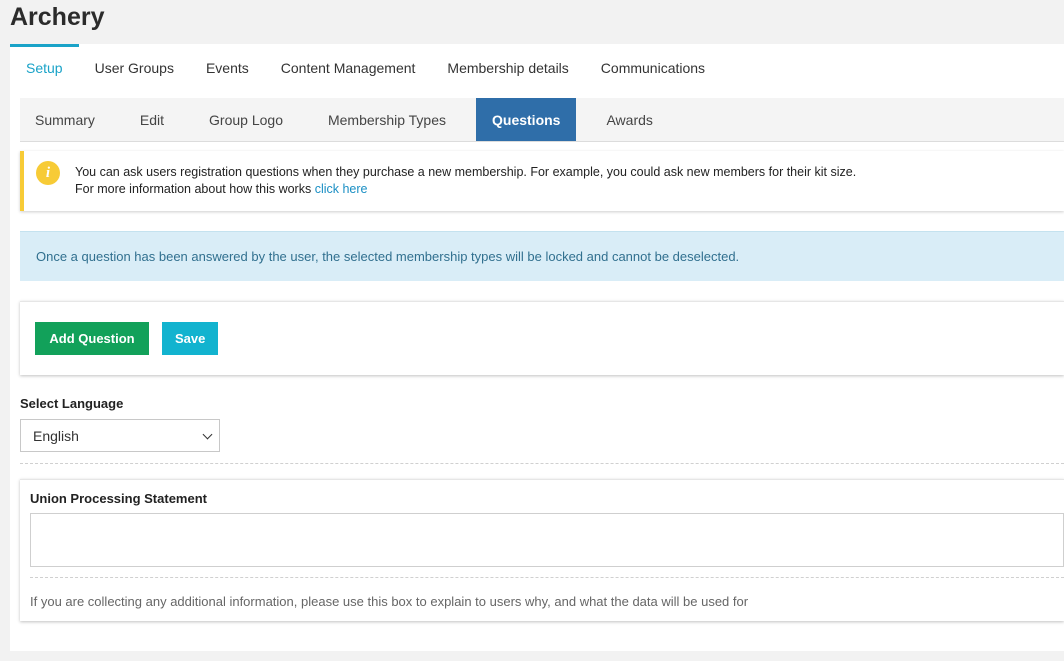  Describe the element at coordinates (542, 463) in the screenshot. I see `divider` at that location.